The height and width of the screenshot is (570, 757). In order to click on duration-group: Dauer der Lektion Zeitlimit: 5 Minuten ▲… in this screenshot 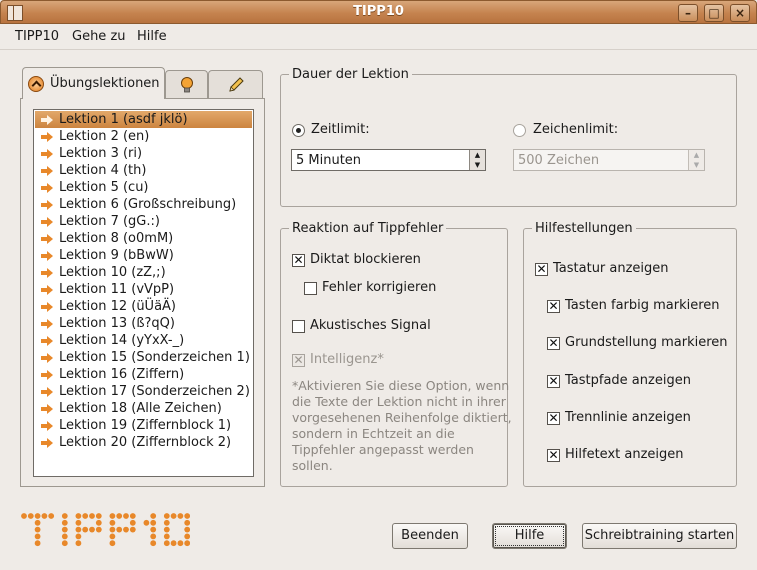, I will do `click(508, 137)`.